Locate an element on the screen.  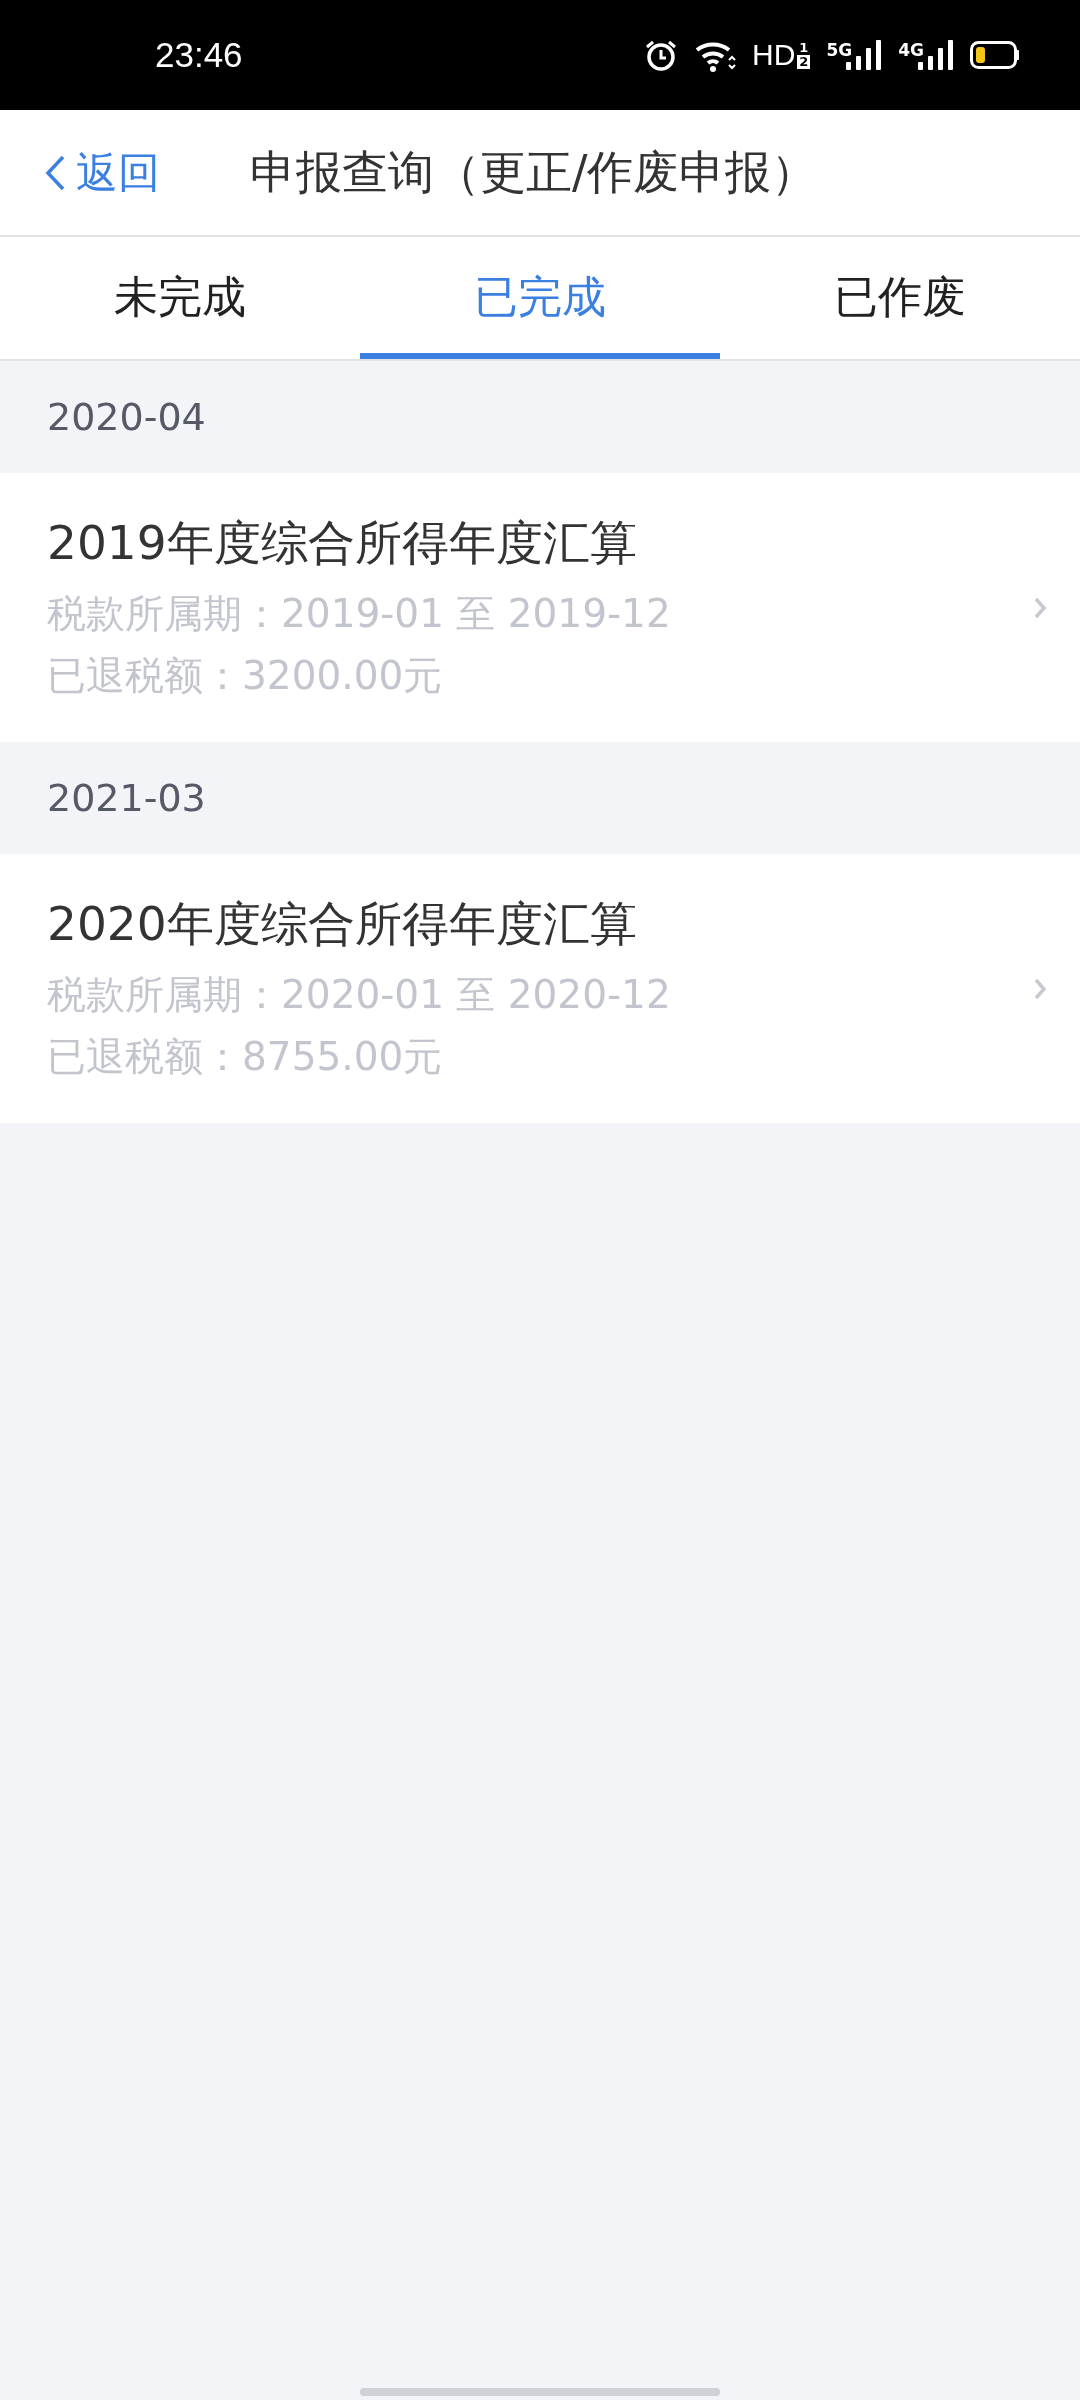
record-card: 2020年度综合所得年度汇算 税款所属期：2020-01 至 2020-12 已退税额：8755.00元 is located at coordinates (540, 988).